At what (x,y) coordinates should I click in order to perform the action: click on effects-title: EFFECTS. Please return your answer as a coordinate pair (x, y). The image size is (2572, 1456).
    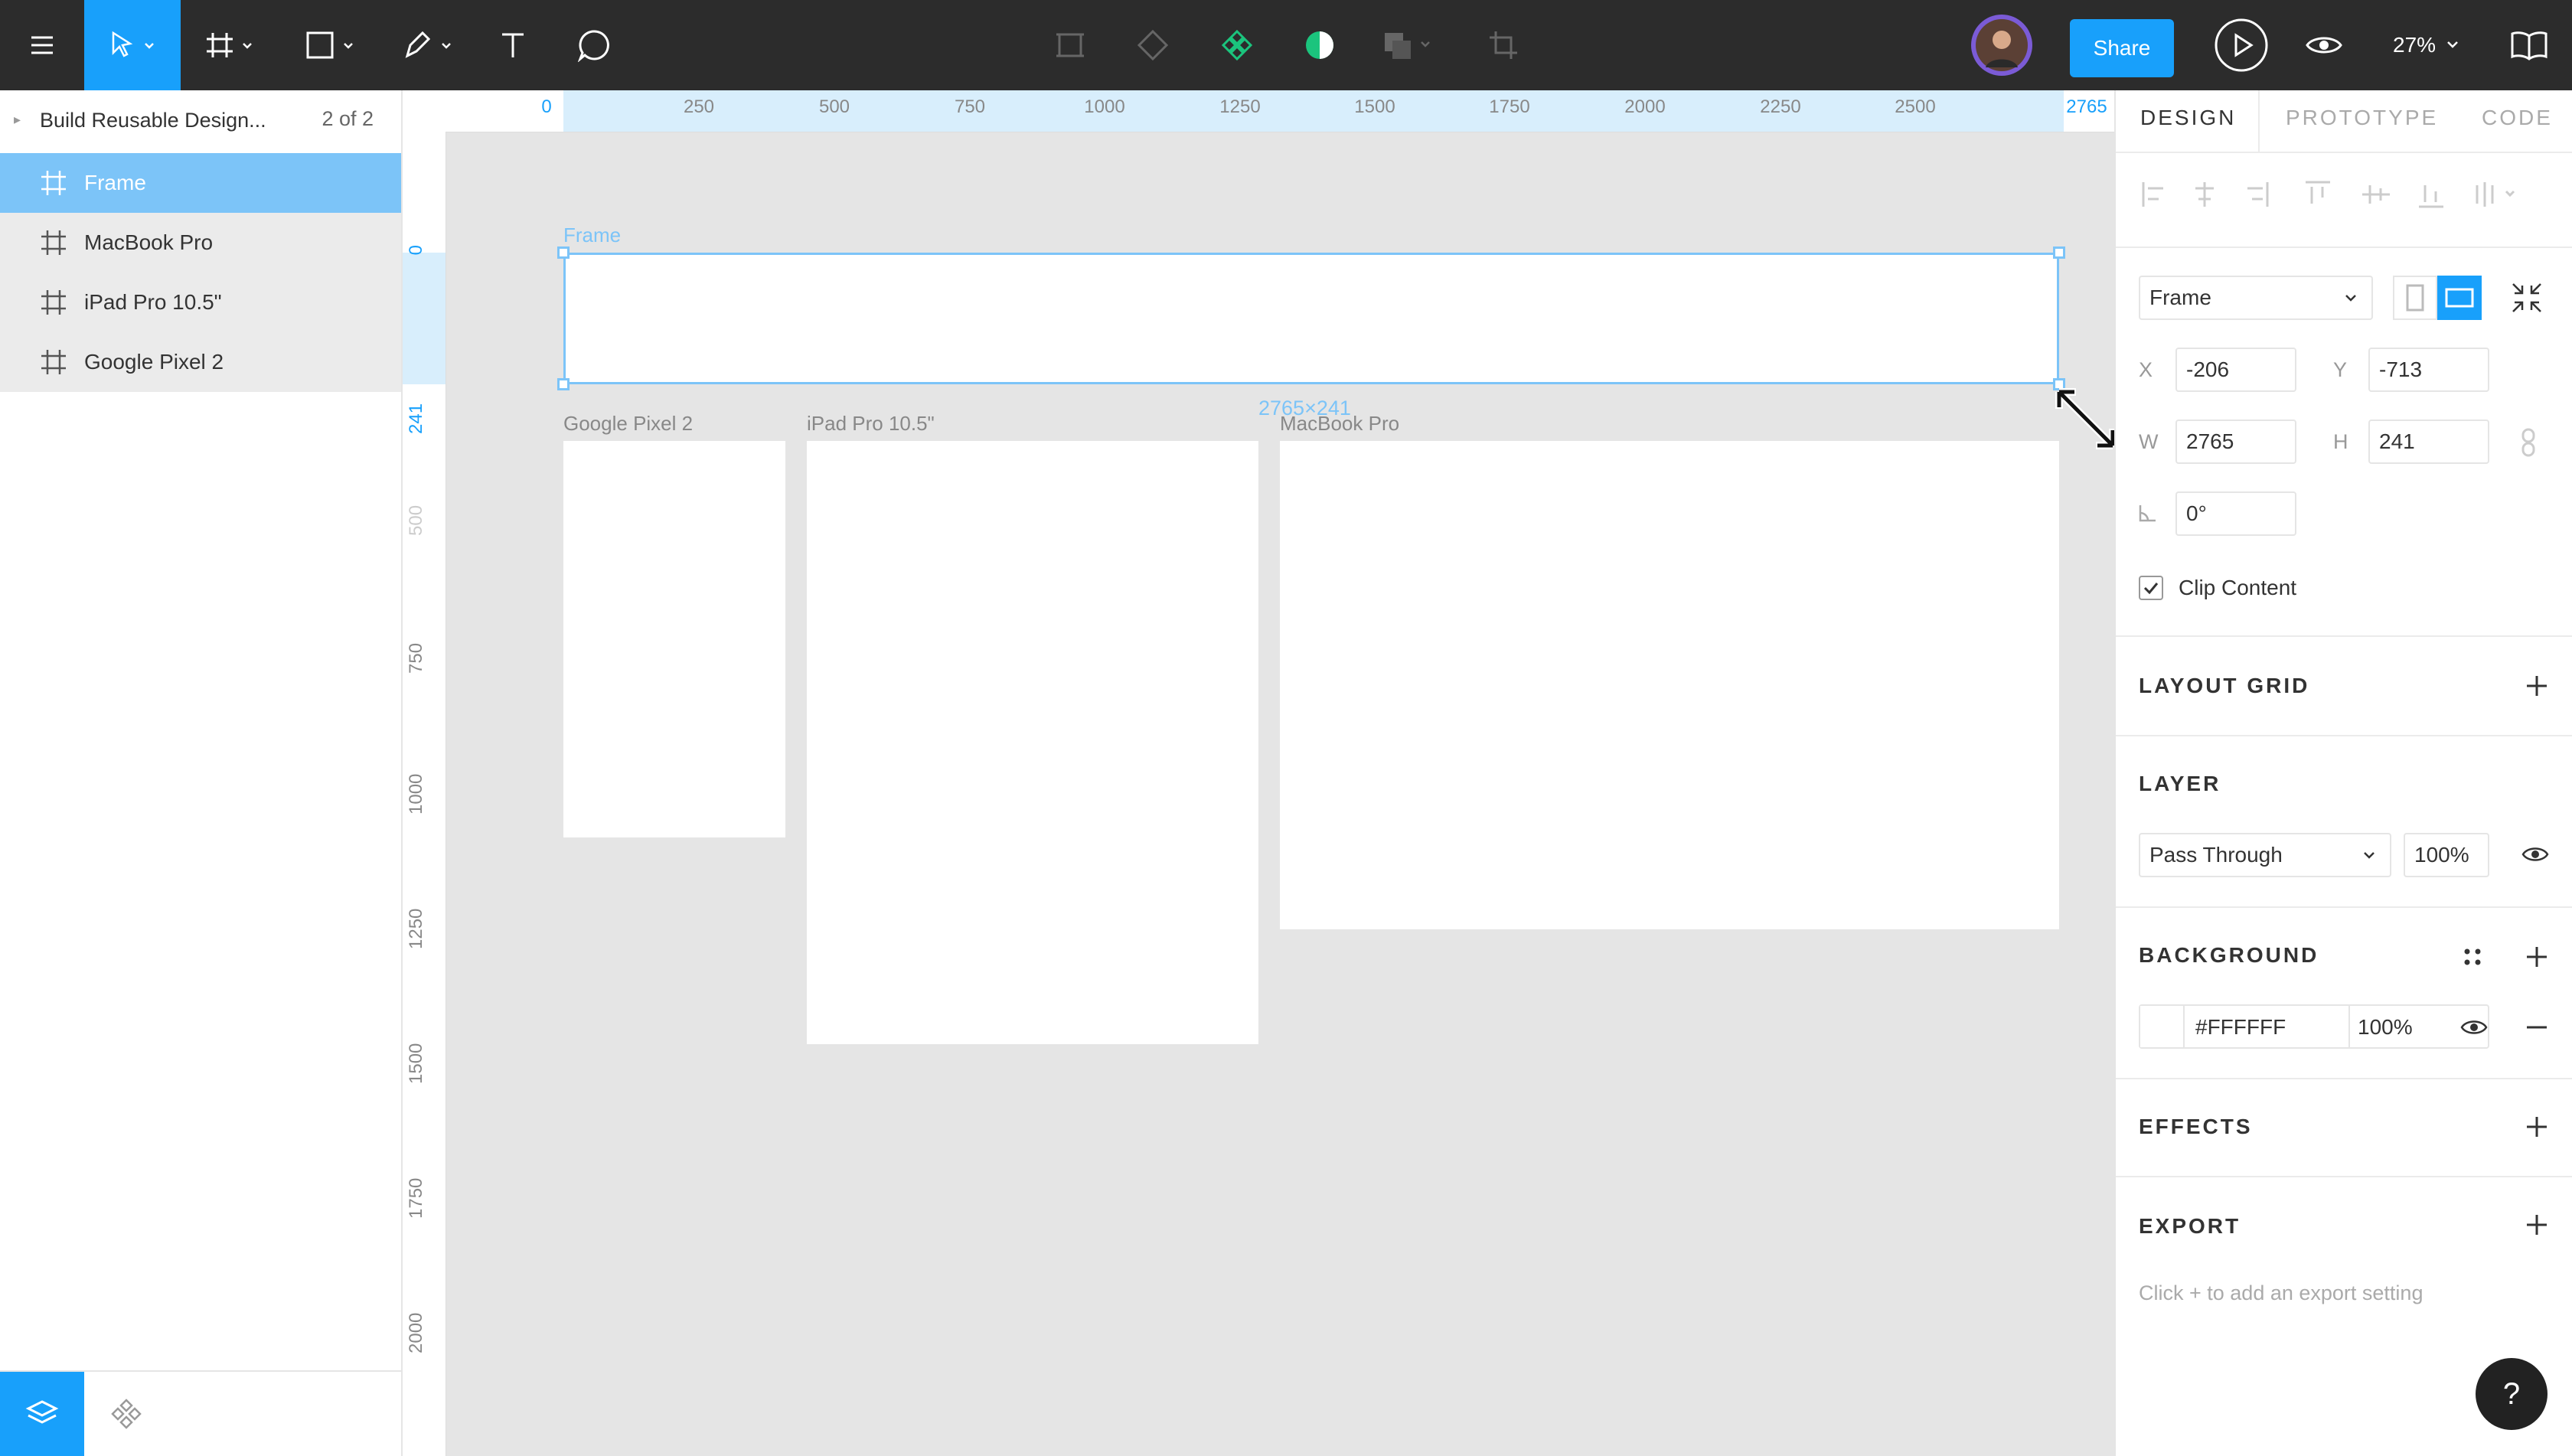
    Looking at the image, I should click on (2196, 1126).